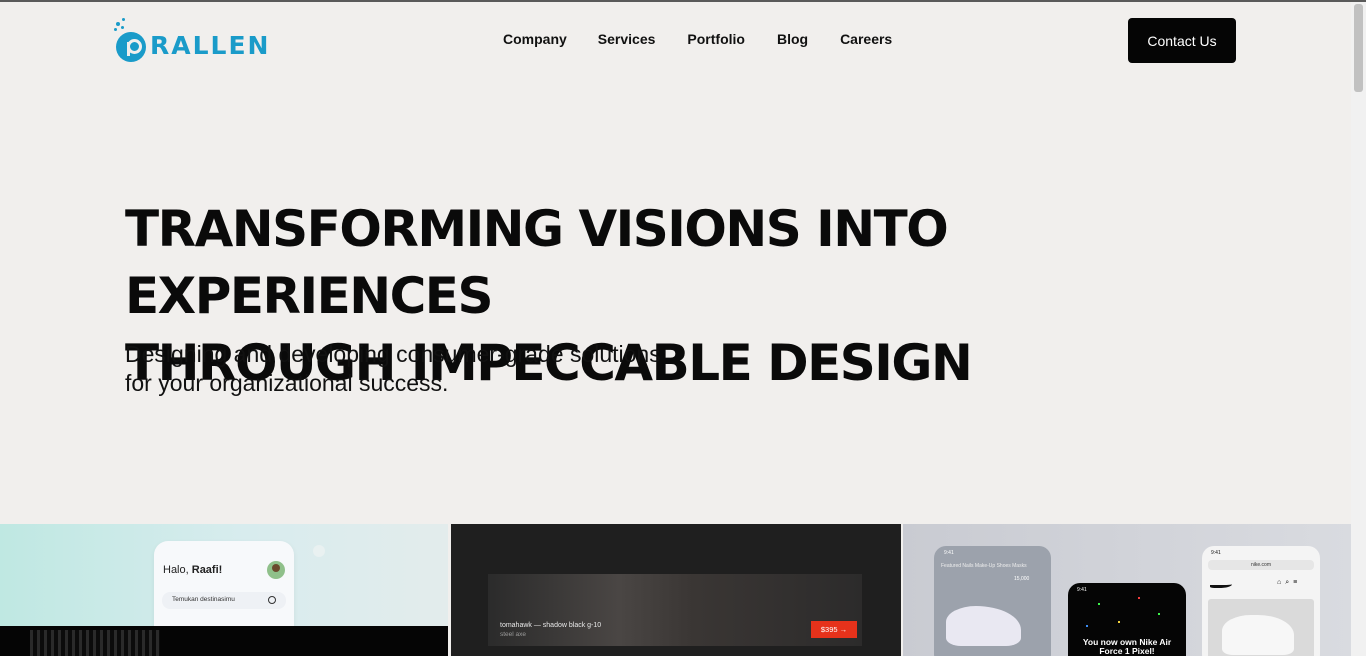  I want to click on portfolio-card-travel-app: Halo, Raafi! Temukan destinasimu, so click(224, 590).